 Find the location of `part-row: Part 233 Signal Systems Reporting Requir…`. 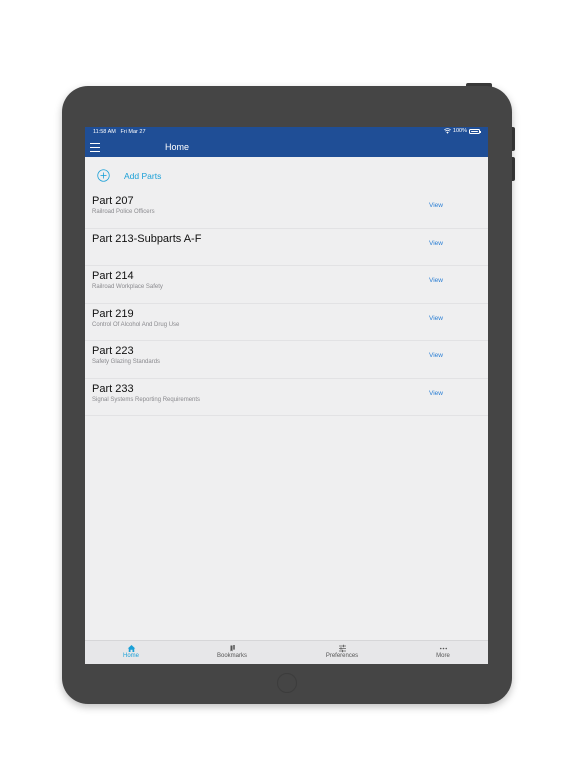

part-row: Part 233 Signal Systems Reporting Requir… is located at coordinates (286, 397).